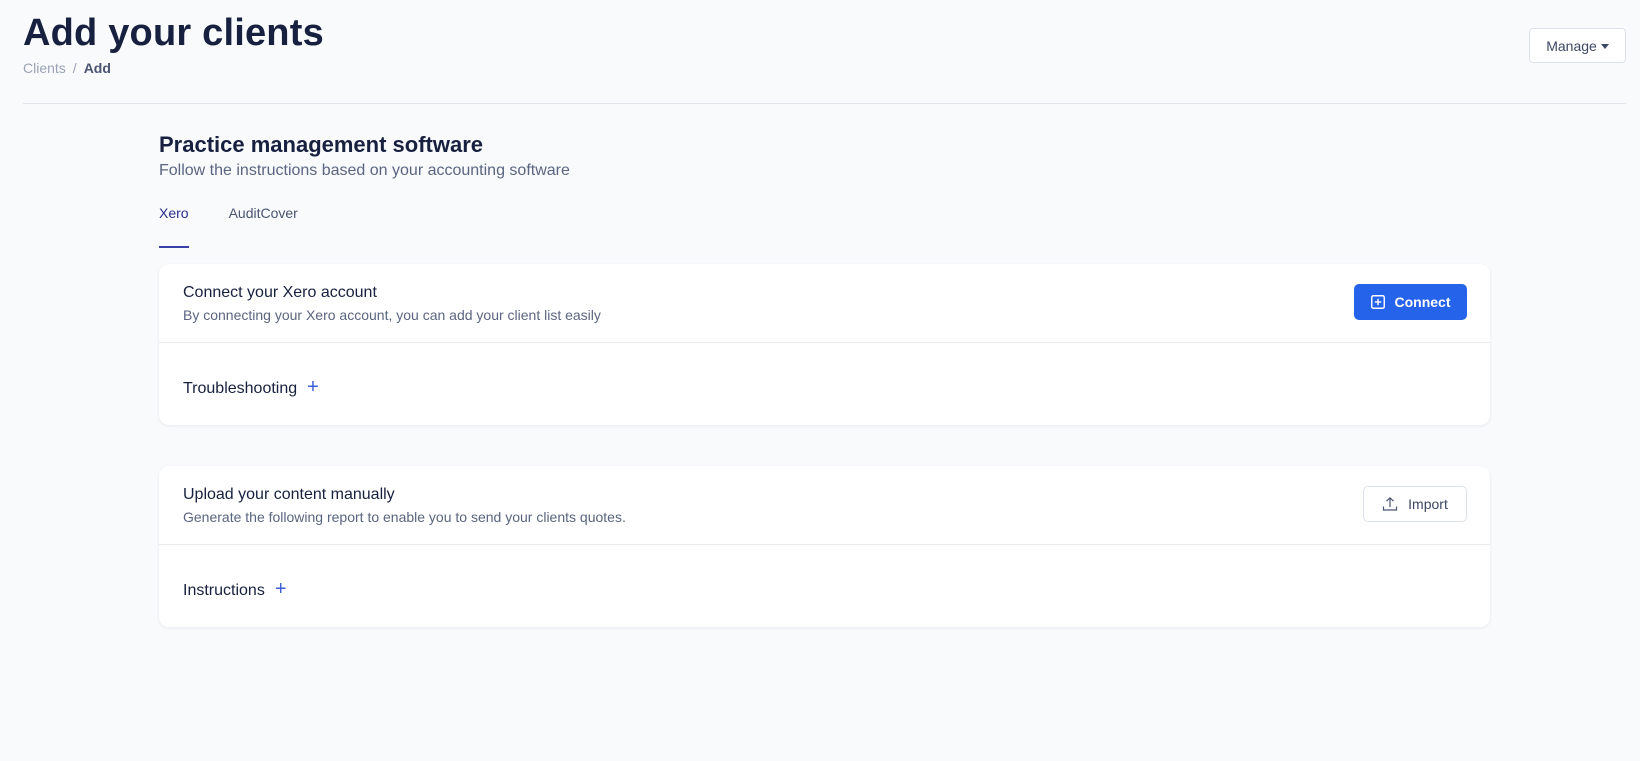  I want to click on page-header: Add your clients Clients / Add Manage, so click(824, 52).